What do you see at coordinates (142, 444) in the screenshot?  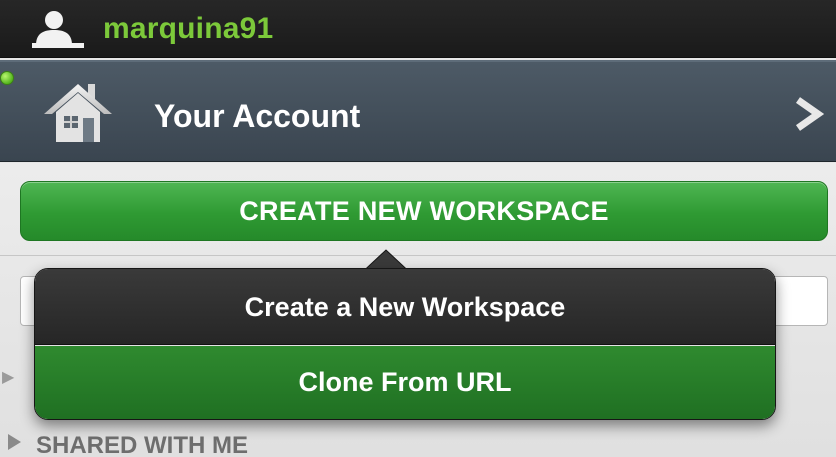 I see `shared-with-me-label: SHARED WITH ME` at bounding box center [142, 444].